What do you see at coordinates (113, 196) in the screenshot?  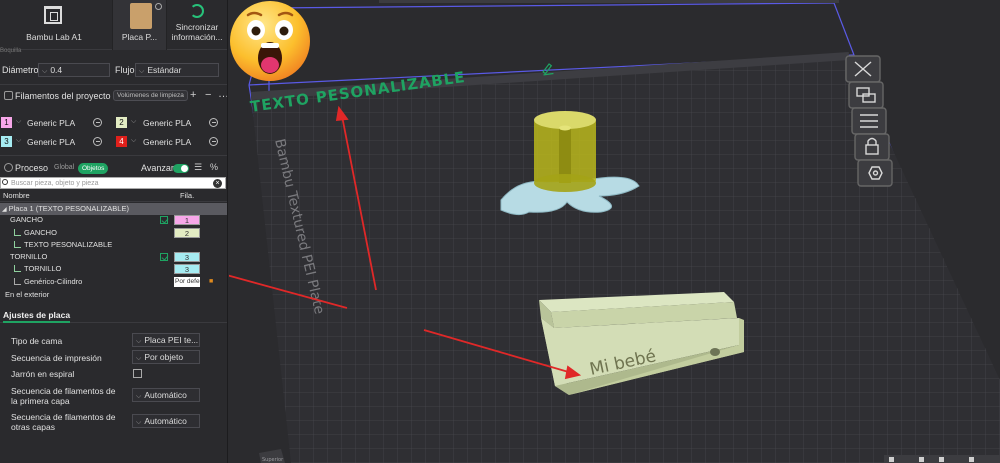 I see `object-tree-header: Nombre Fila.` at bounding box center [113, 196].